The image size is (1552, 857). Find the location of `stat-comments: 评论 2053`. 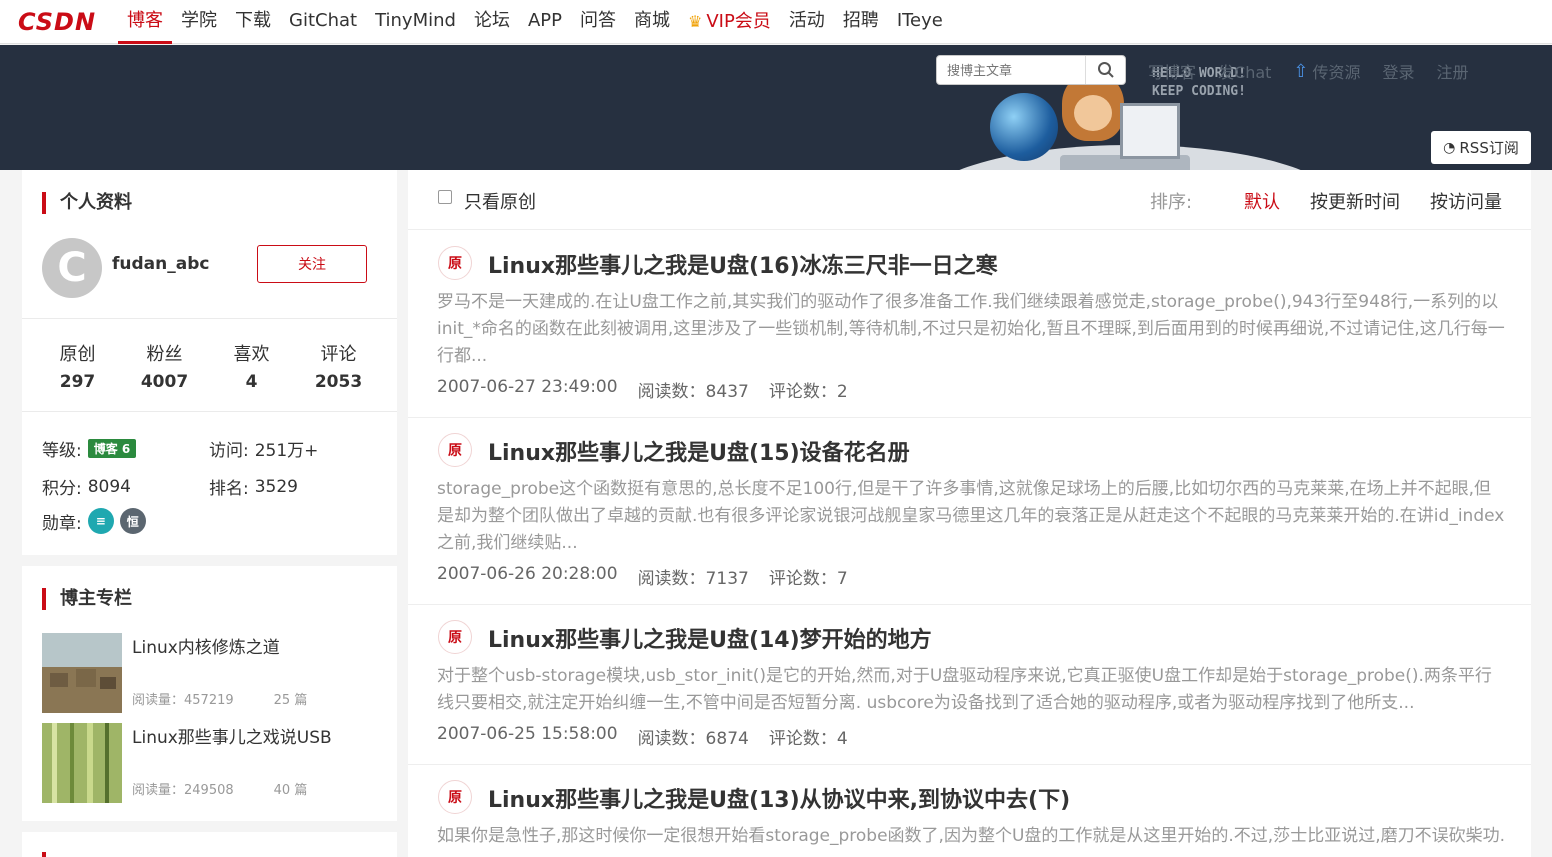

stat-comments: 评论 2053 is located at coordinates (338, 366).